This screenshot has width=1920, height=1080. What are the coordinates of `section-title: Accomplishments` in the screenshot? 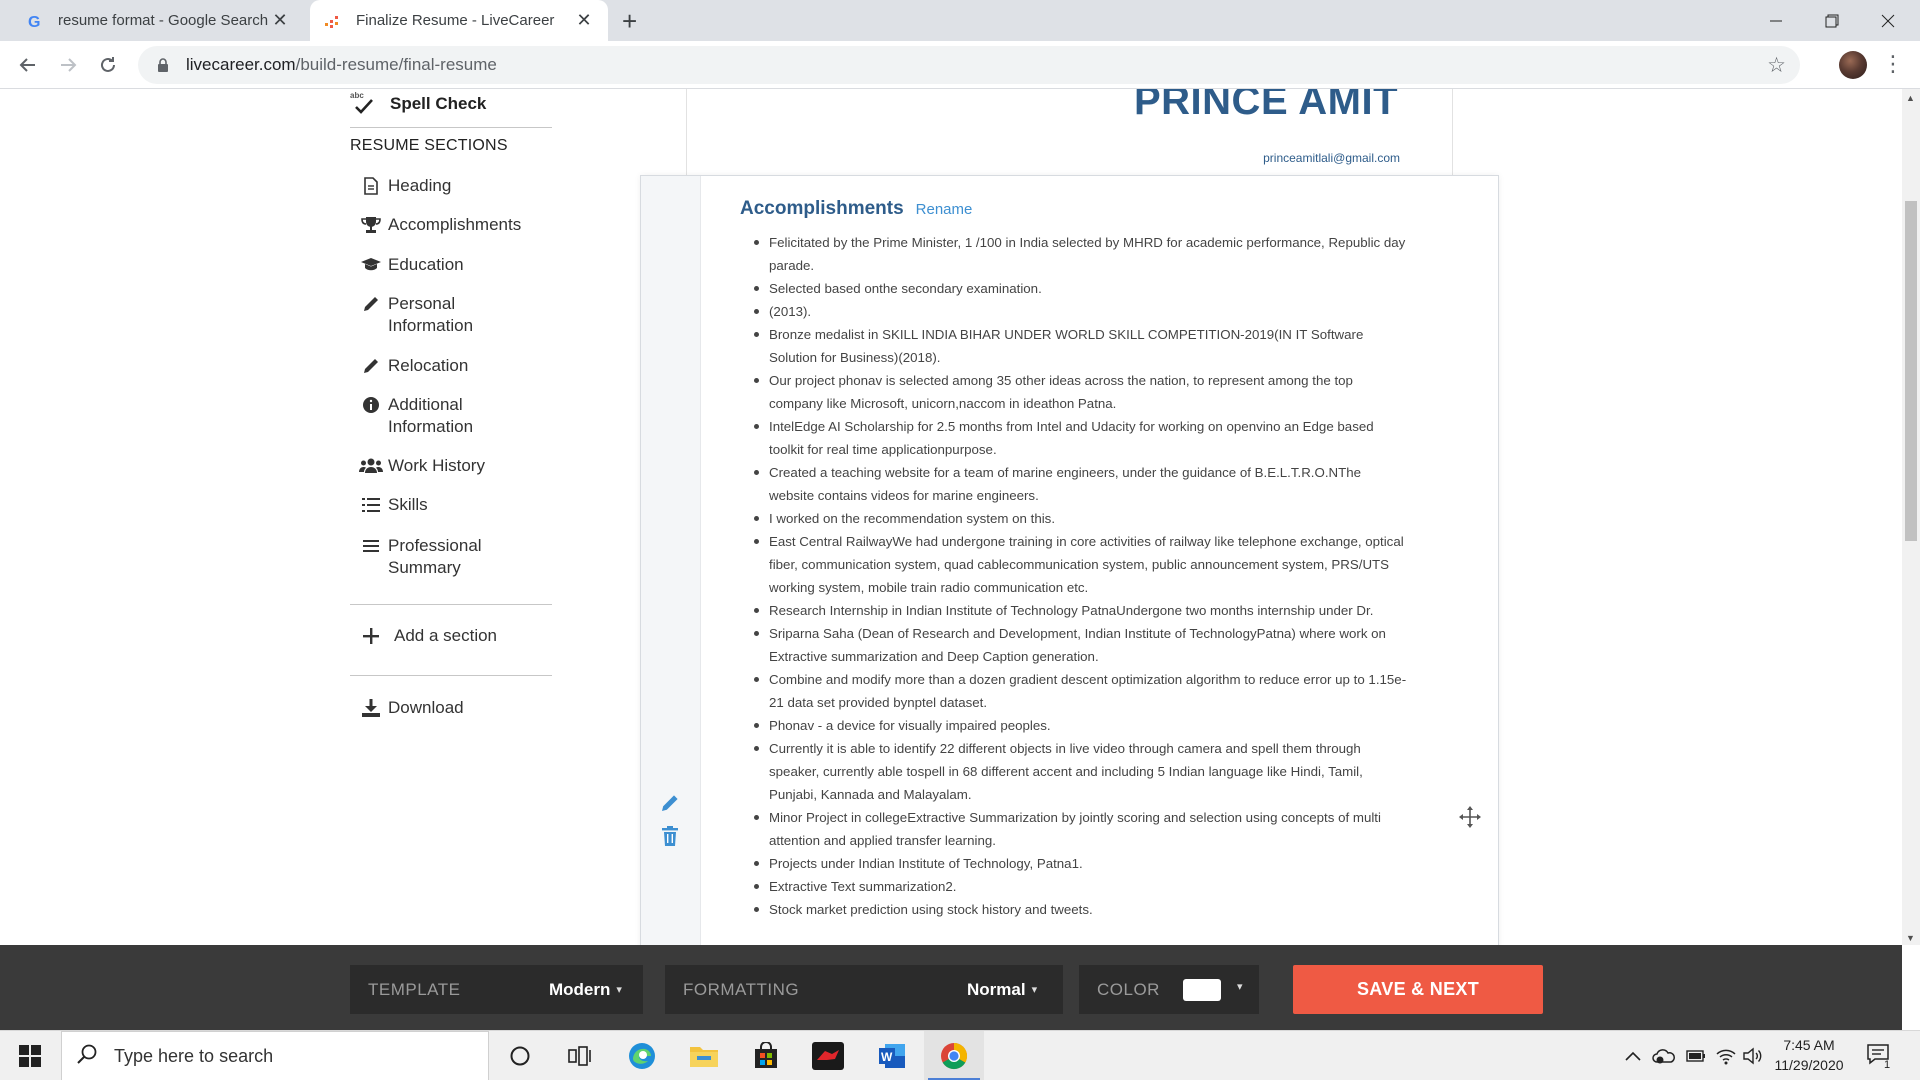 It's located at (822, 208).